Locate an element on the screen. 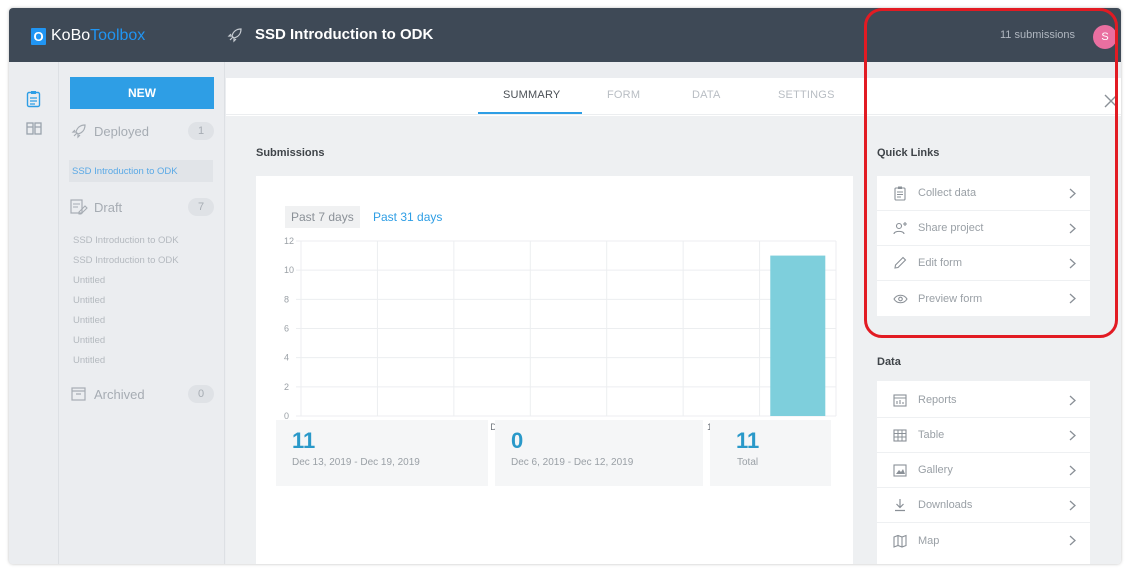  new-button: NEW is located at coordinates (142, 93).